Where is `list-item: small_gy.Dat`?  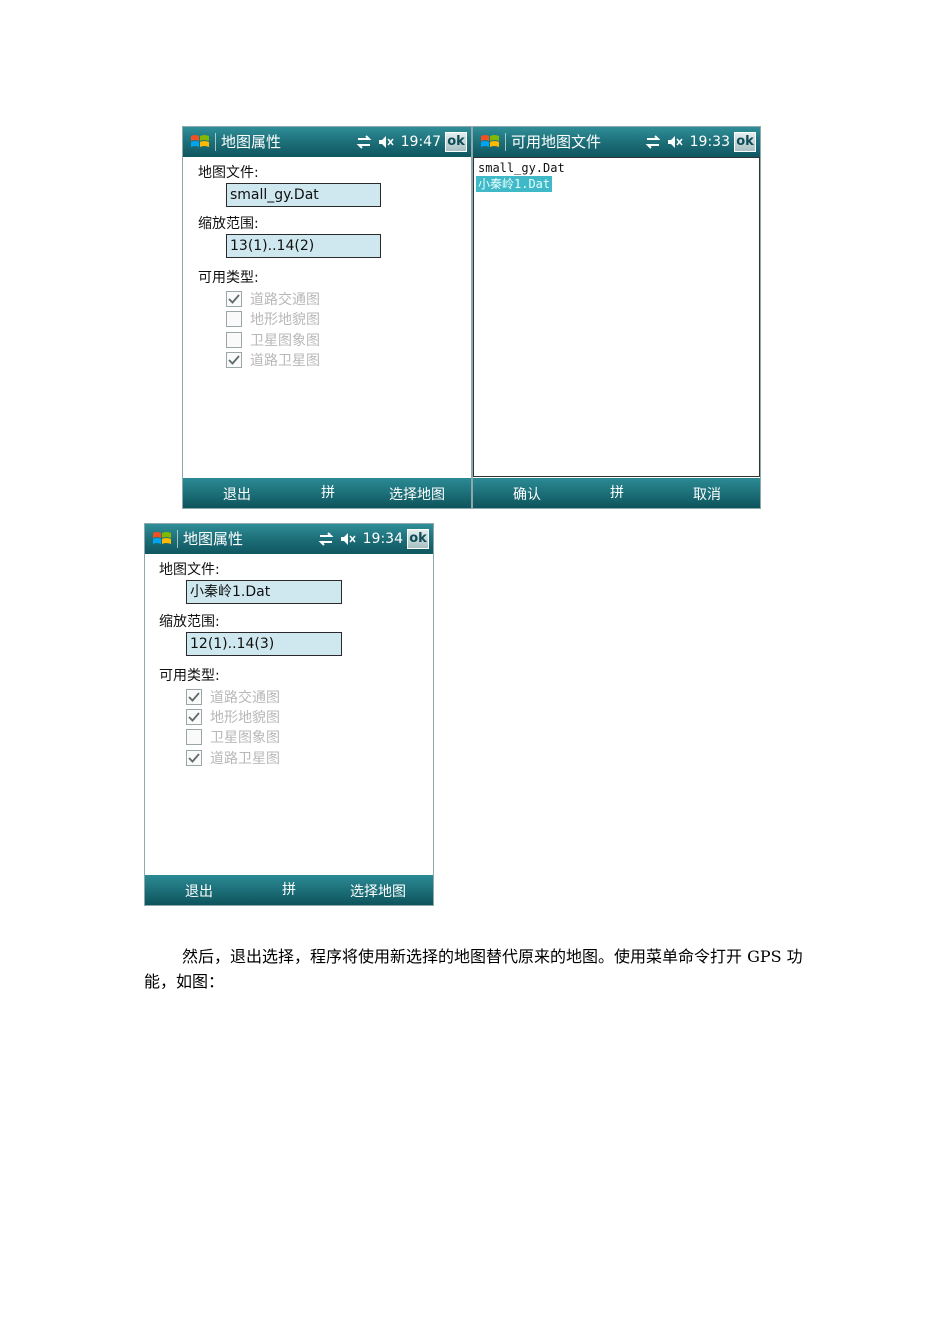 list-item: small_gy.Dat is located at coordinates (521, 168).